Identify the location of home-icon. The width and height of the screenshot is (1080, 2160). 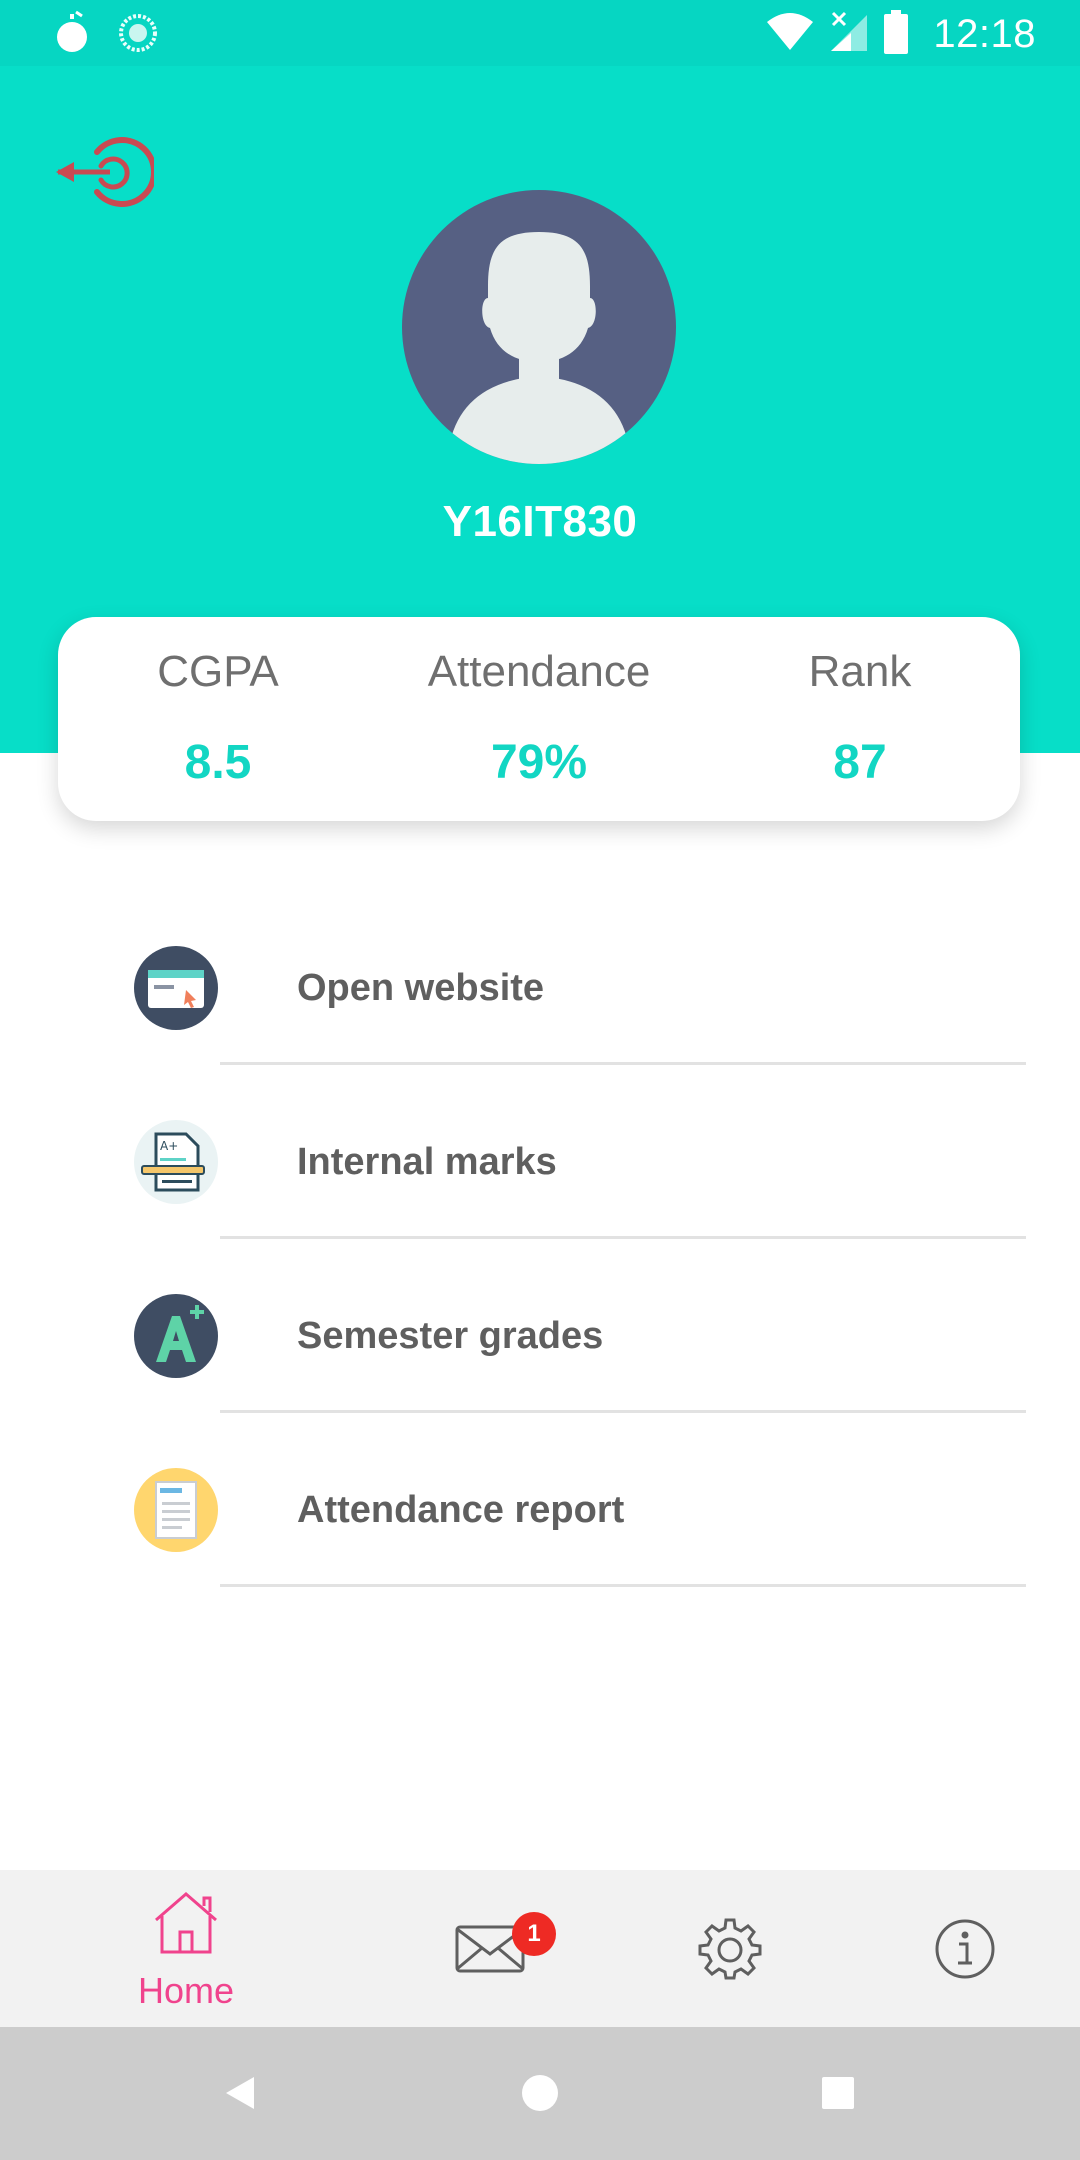
(186, 1923).